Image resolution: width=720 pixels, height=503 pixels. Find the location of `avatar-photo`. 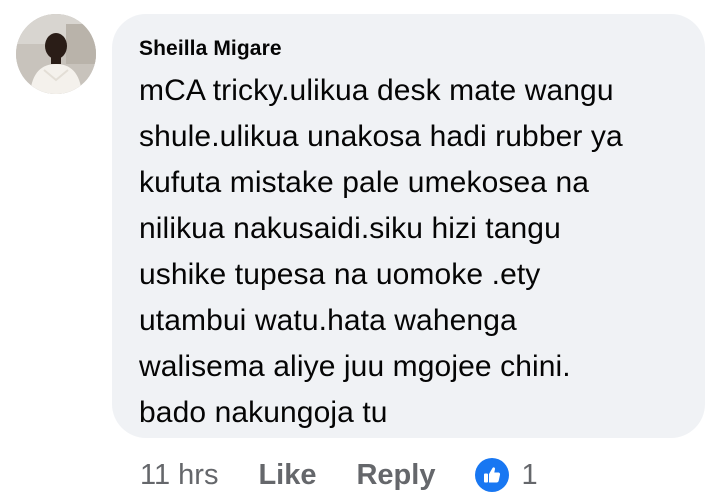

avatar-photo is located at coordinates (56, 54).